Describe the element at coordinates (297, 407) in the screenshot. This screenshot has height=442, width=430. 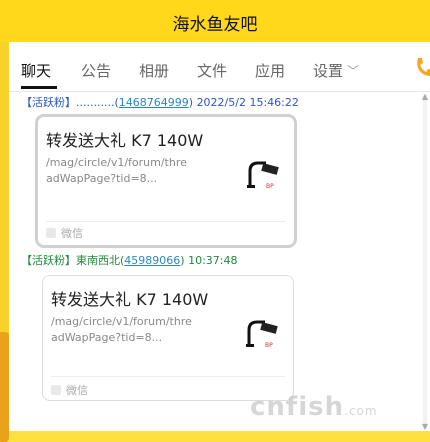
I see `watermark-main: cnfish` at that location.